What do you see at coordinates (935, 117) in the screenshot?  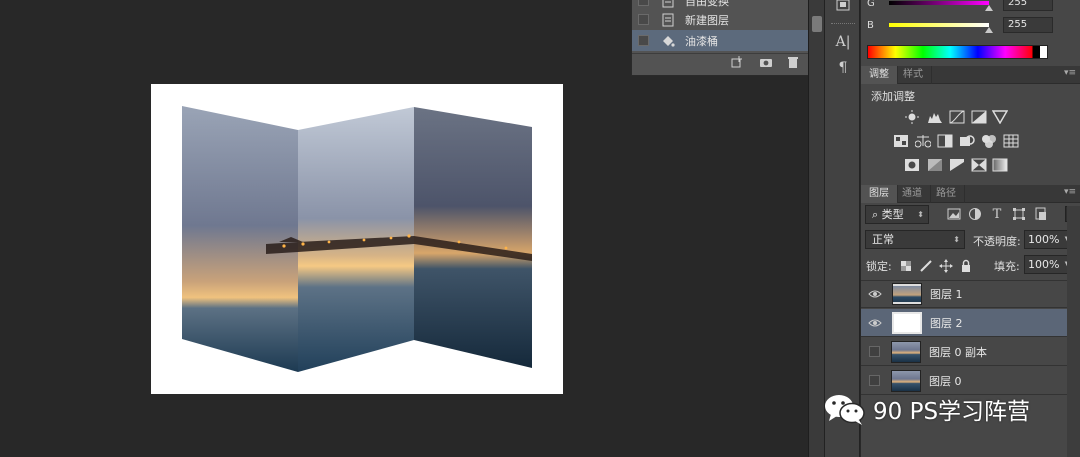 I see `levels-icon` at bounding box center [935, 117].